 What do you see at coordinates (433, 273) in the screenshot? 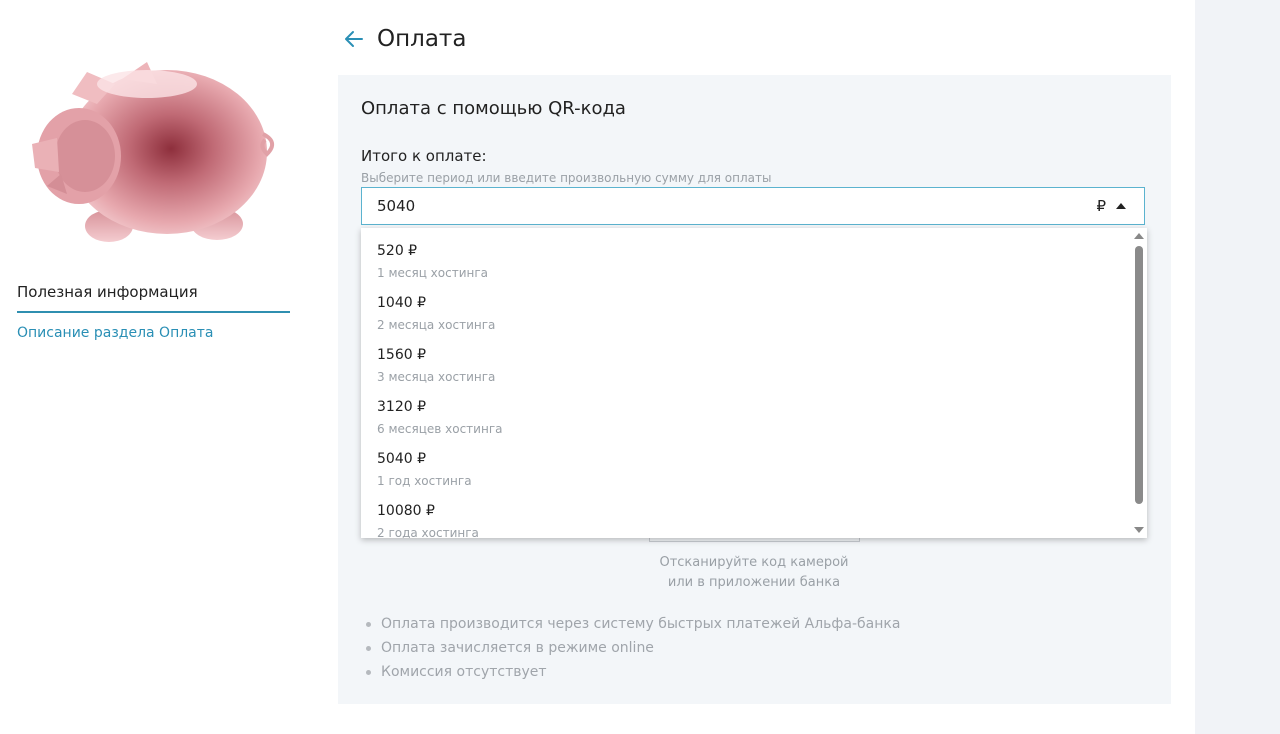
I see `option-period: 1 месяц хостинга` at bounding box center [433, 273].